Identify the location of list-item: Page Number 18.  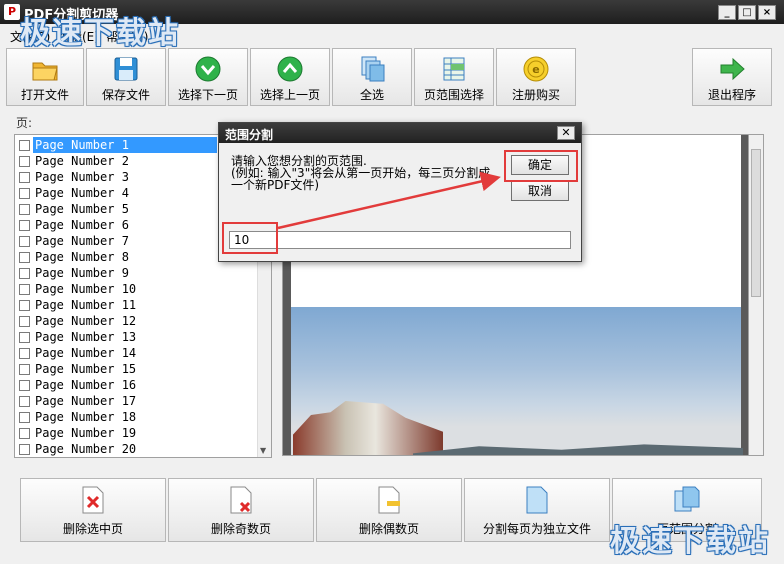
(137, 417).